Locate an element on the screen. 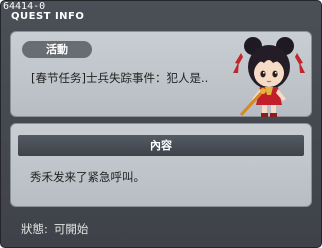 The image size is (322, 248). quest-status: 狀態: 可開始 is located at coordinates (57, 229).